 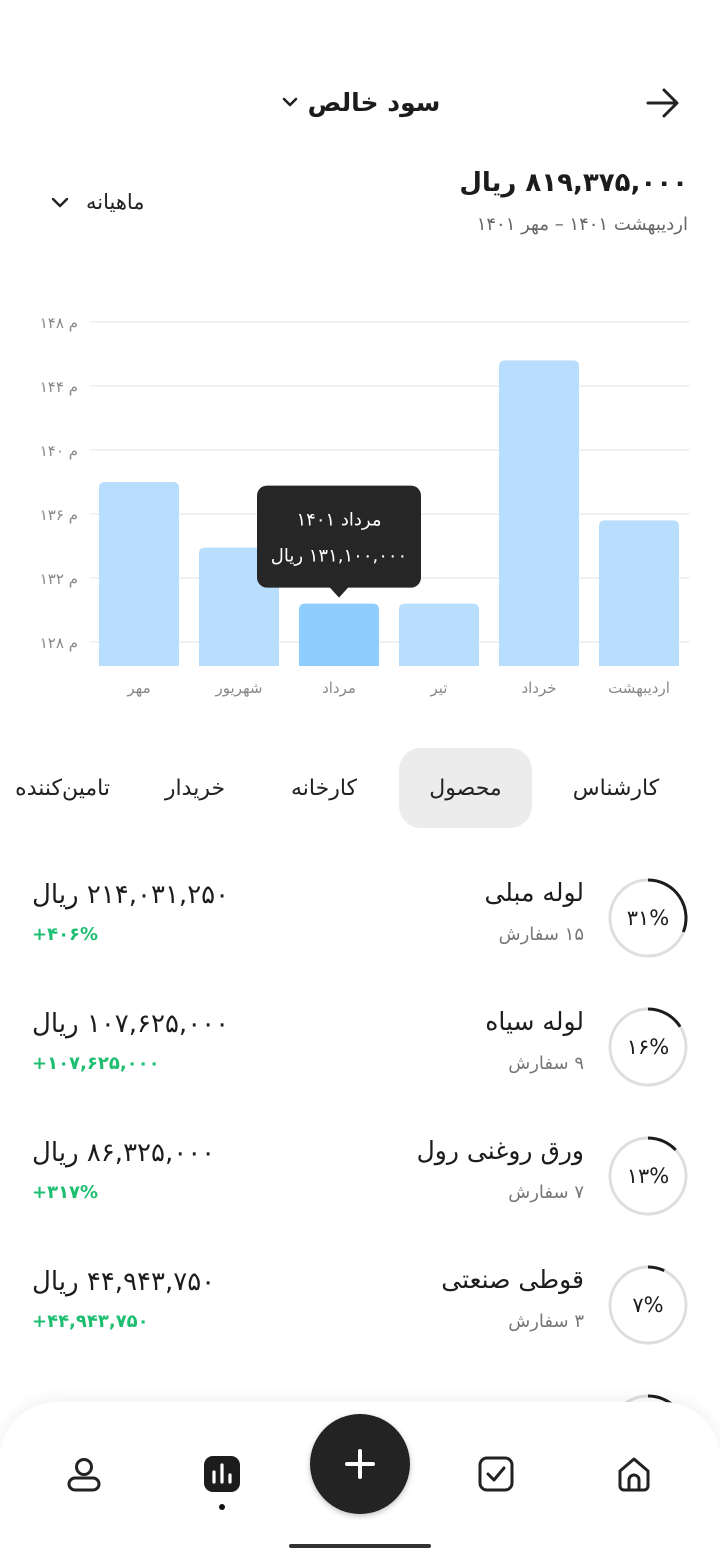 What do you see at coordinates (648, 1047) in the screenshot?
I see `percent-label: ۱۶%` at bounding box center [648, 1047].